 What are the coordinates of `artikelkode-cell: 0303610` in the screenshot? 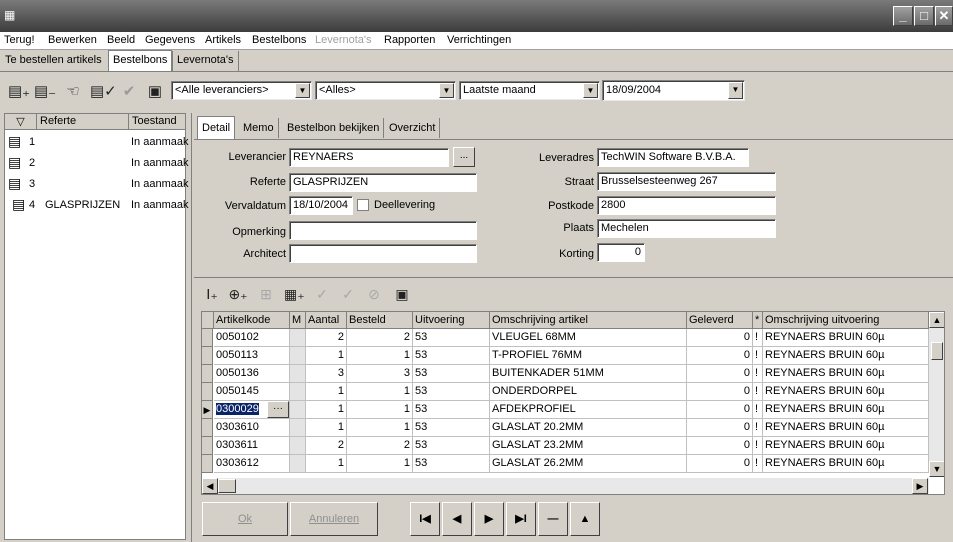 It's located at (252, 428).